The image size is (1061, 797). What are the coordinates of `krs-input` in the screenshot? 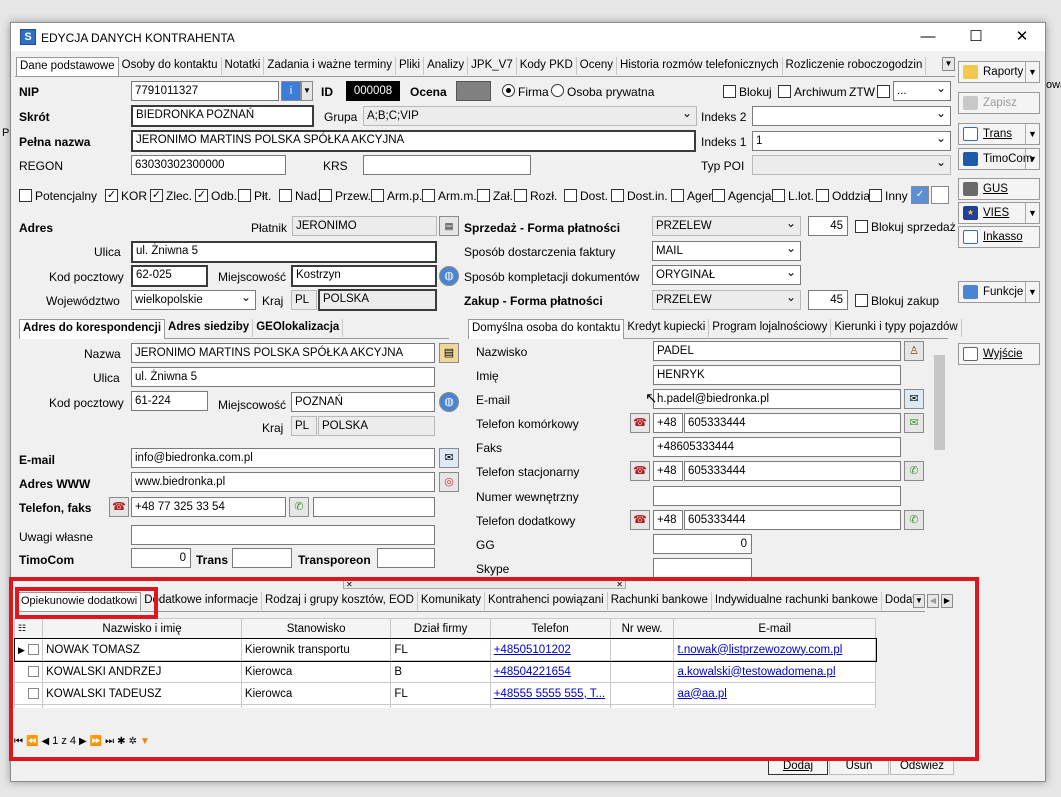 It's located at (447, 165).